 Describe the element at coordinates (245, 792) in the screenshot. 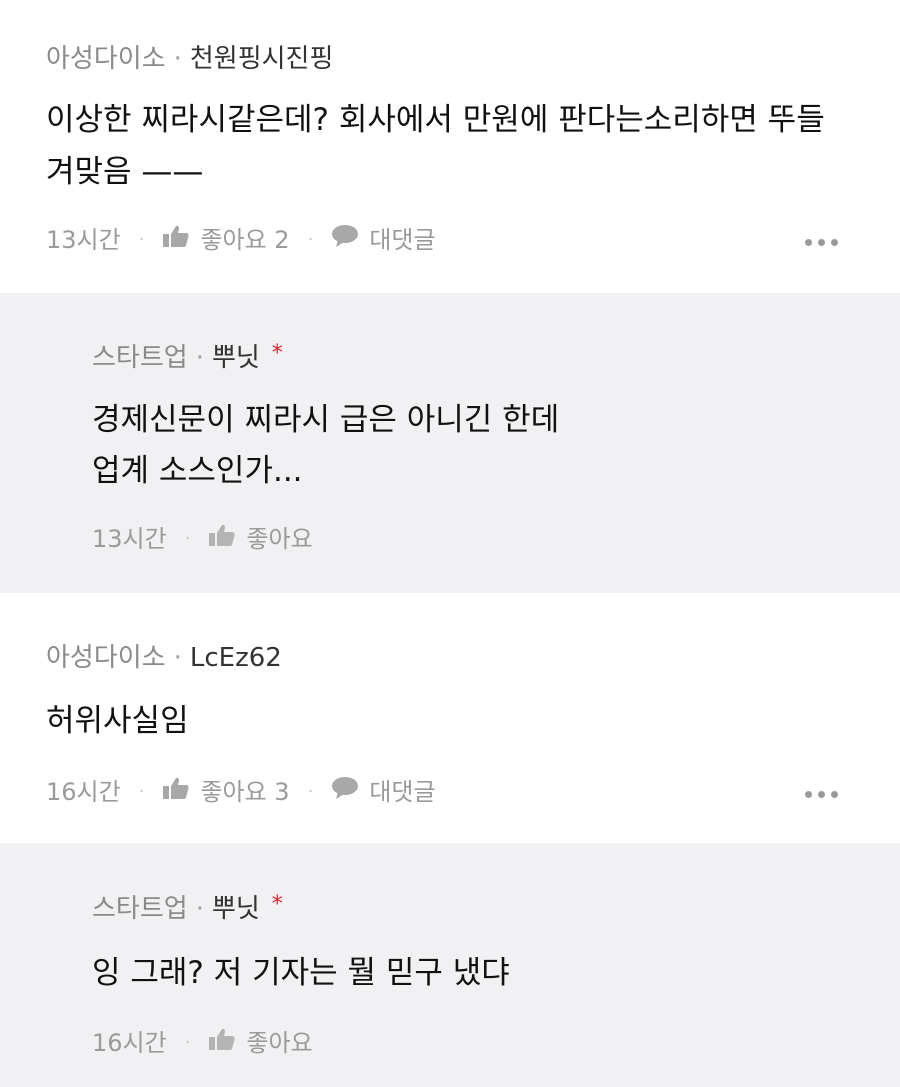

I see `like-label: 좋아요 3` at that location.